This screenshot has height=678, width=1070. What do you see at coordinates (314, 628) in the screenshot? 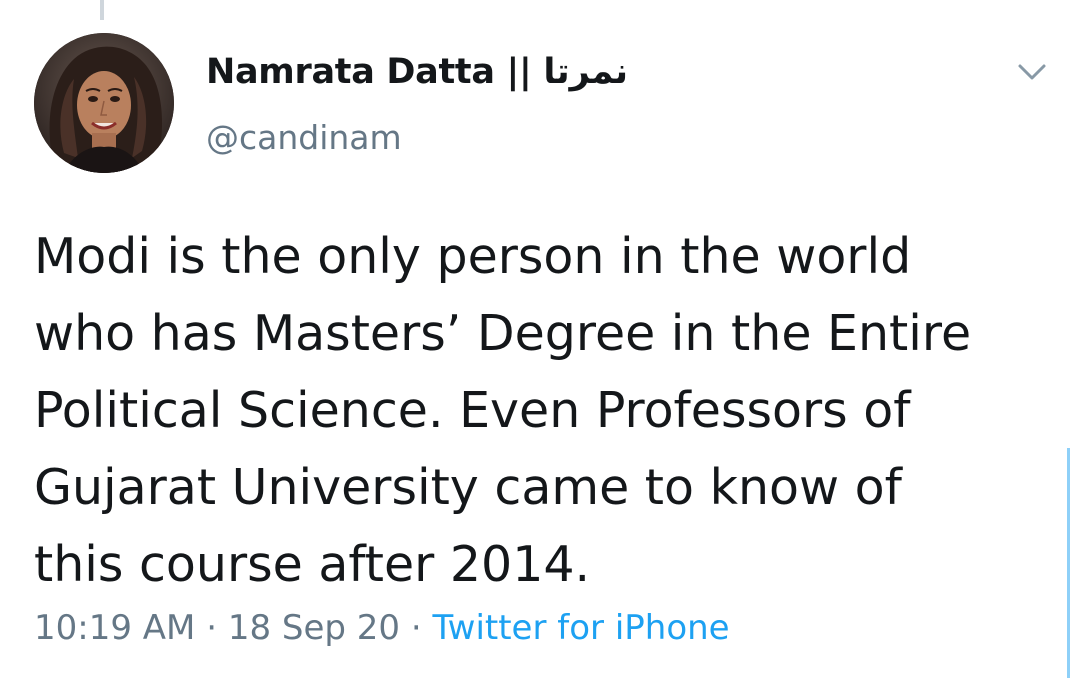
I see `tweet-date: 18 Sep 20` at bounding box center [314, 628].